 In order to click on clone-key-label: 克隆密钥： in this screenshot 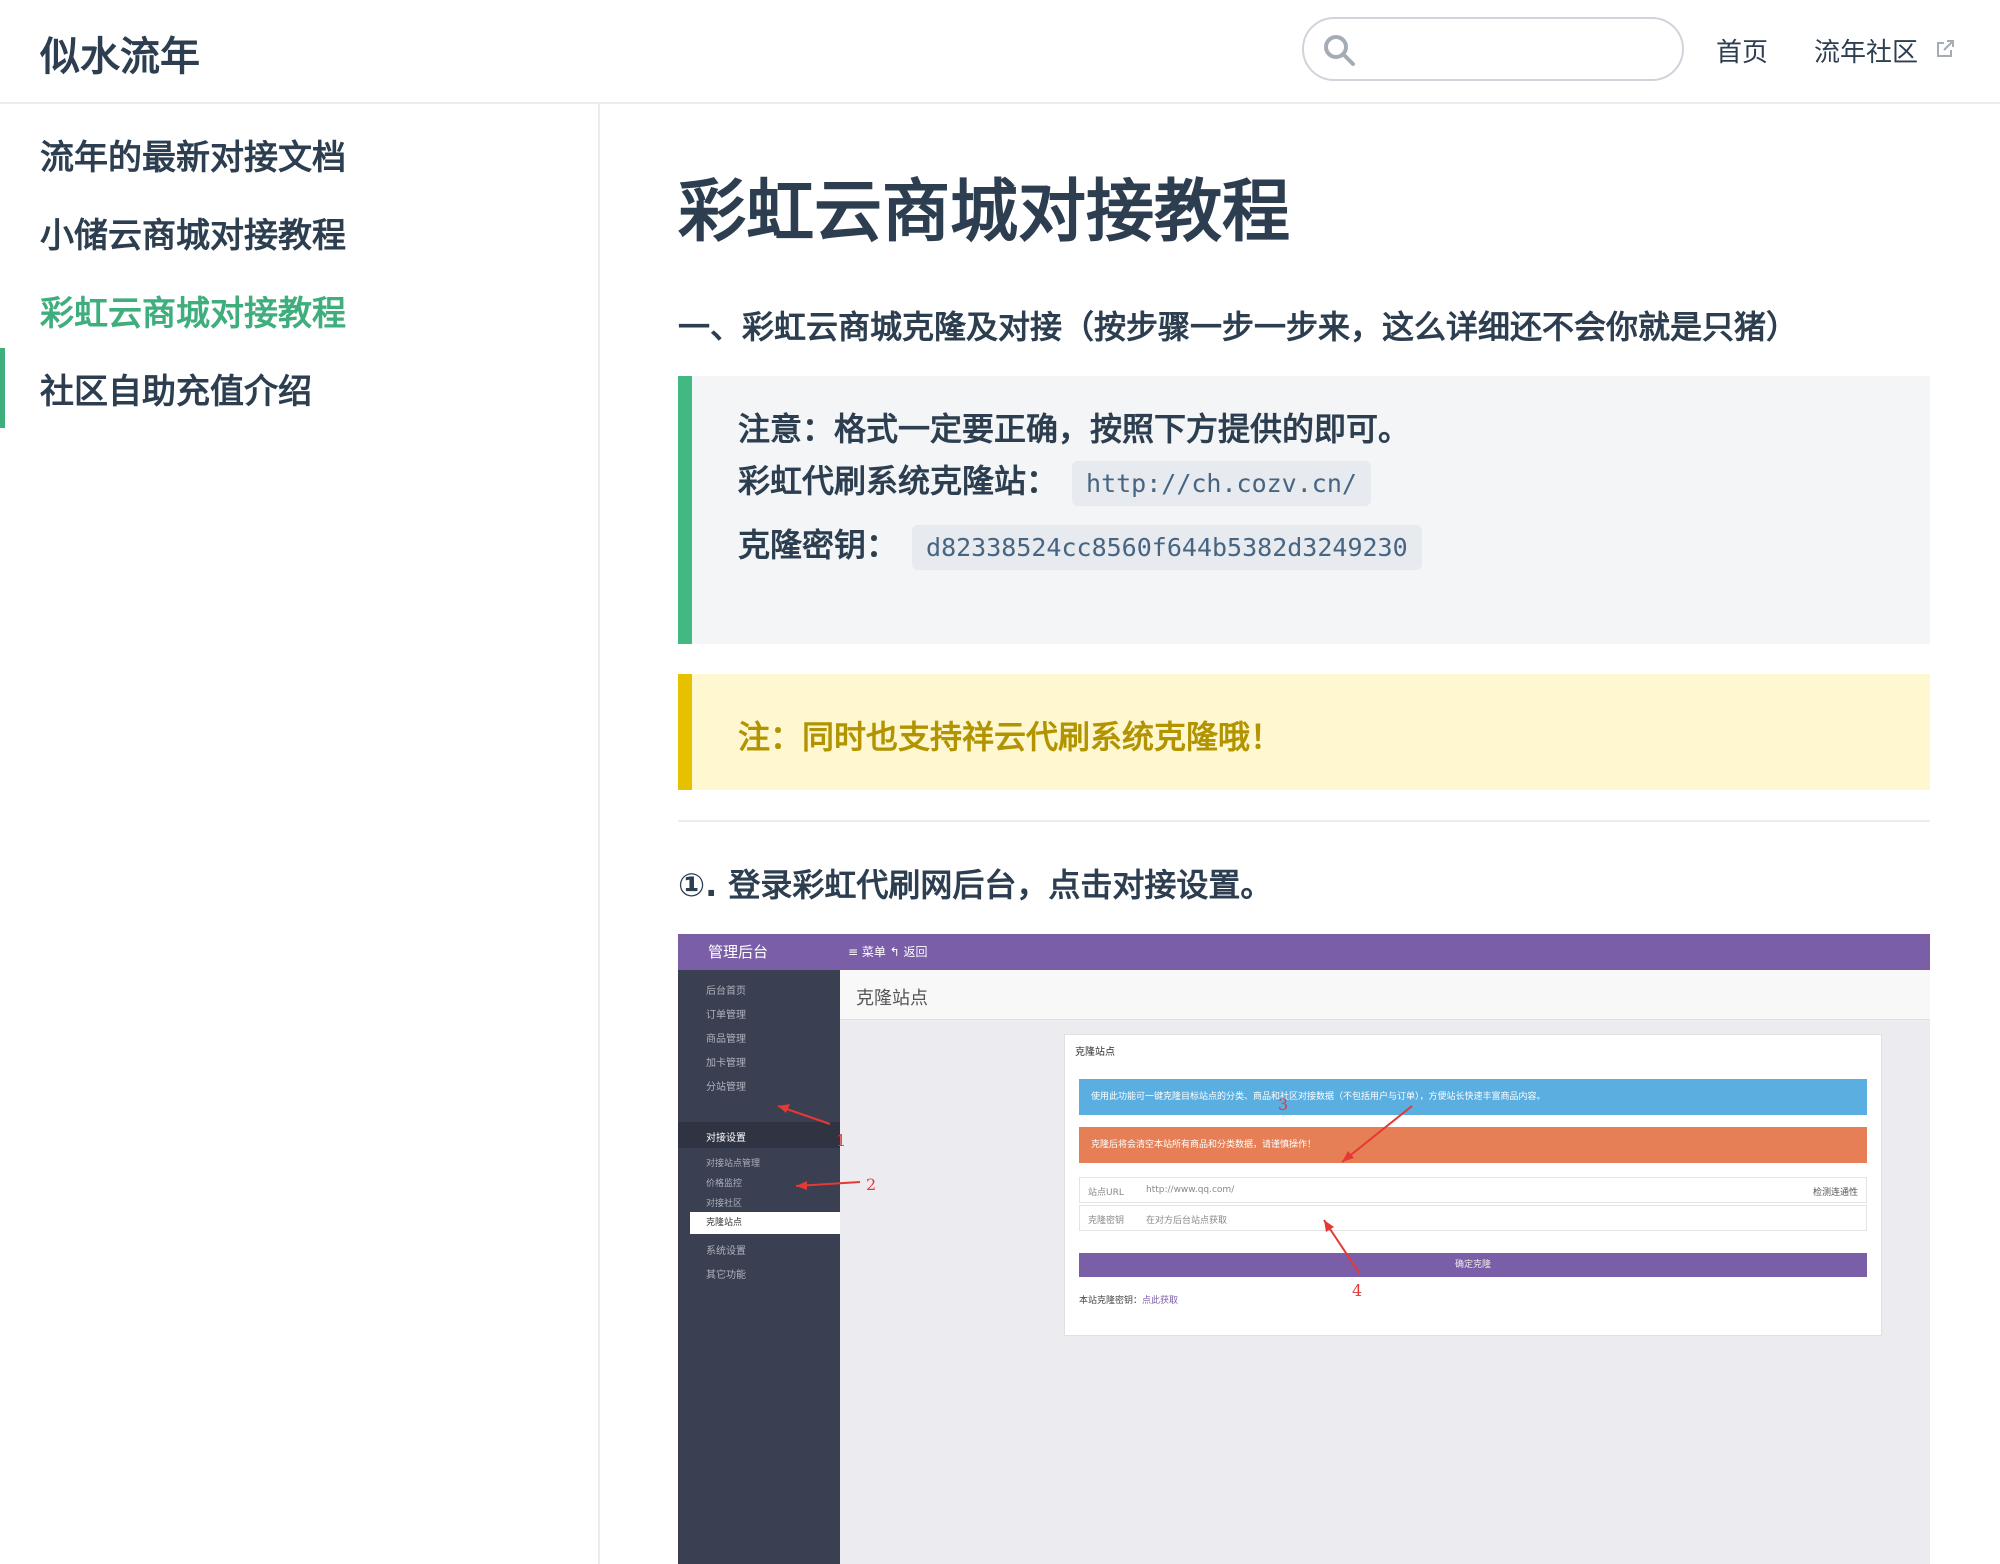, I will do `click(818, 545)`.